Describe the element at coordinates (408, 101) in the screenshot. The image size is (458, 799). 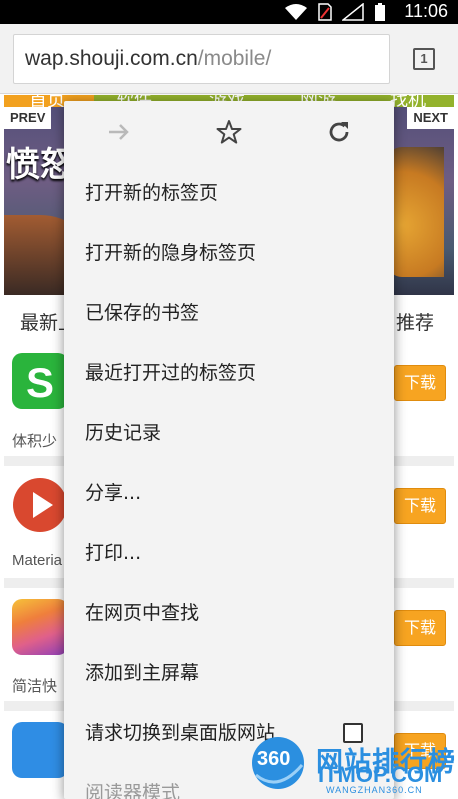
I see `nav-item-phones: 找机` at that location.